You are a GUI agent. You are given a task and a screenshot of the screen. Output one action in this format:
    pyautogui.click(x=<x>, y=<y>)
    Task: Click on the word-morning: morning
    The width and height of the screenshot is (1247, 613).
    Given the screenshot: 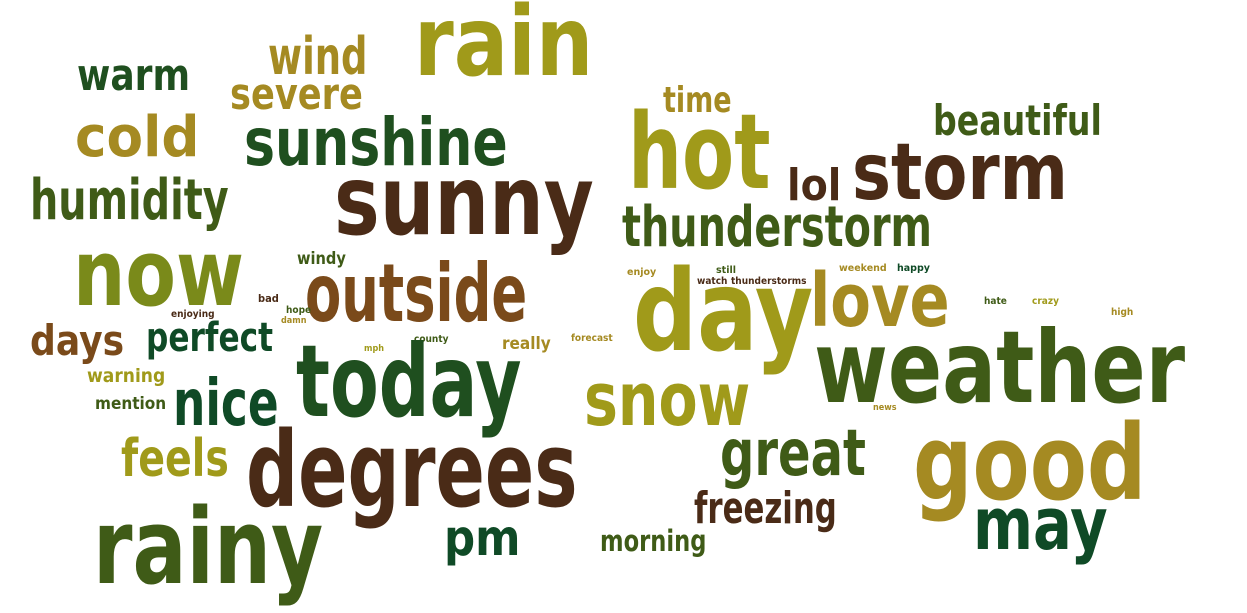 What is the action you would take?
    pyautogui.click(x=653, y=541)
    